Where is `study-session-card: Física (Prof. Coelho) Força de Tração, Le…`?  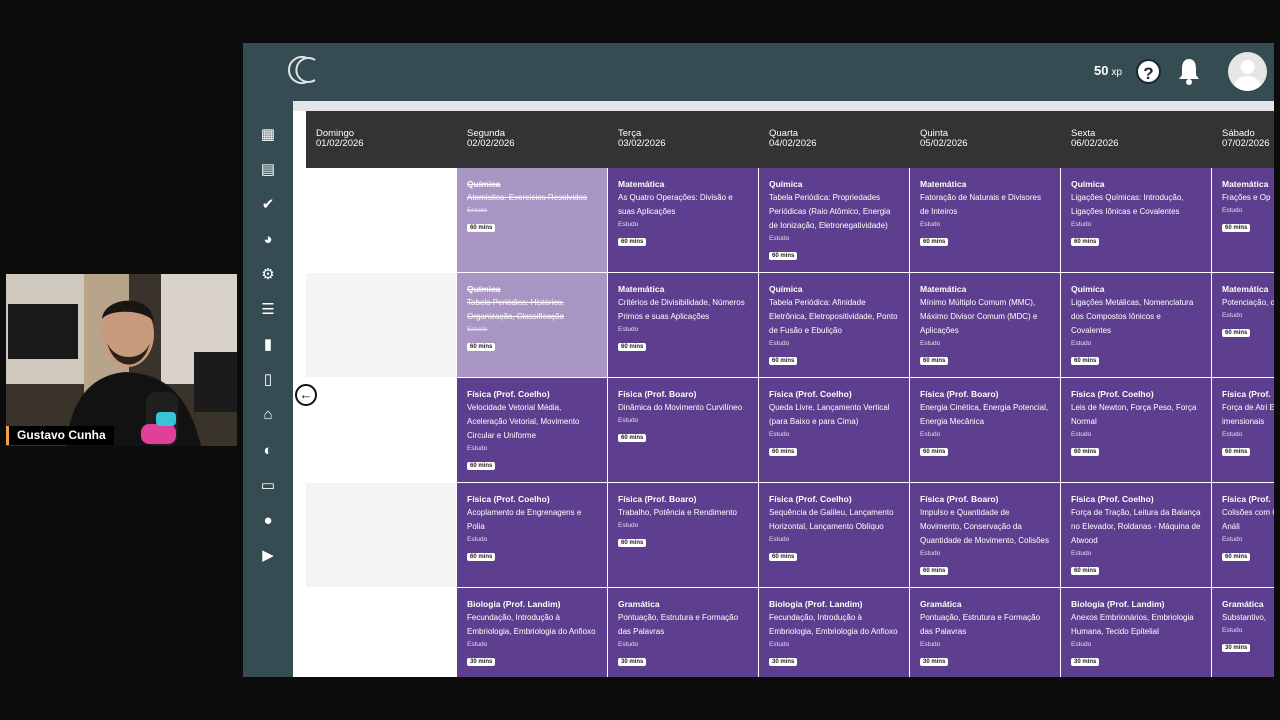 study-session-card: Física (Prof. Coelho) Força de Tração, Le… is located at coordinates (1136, 535).